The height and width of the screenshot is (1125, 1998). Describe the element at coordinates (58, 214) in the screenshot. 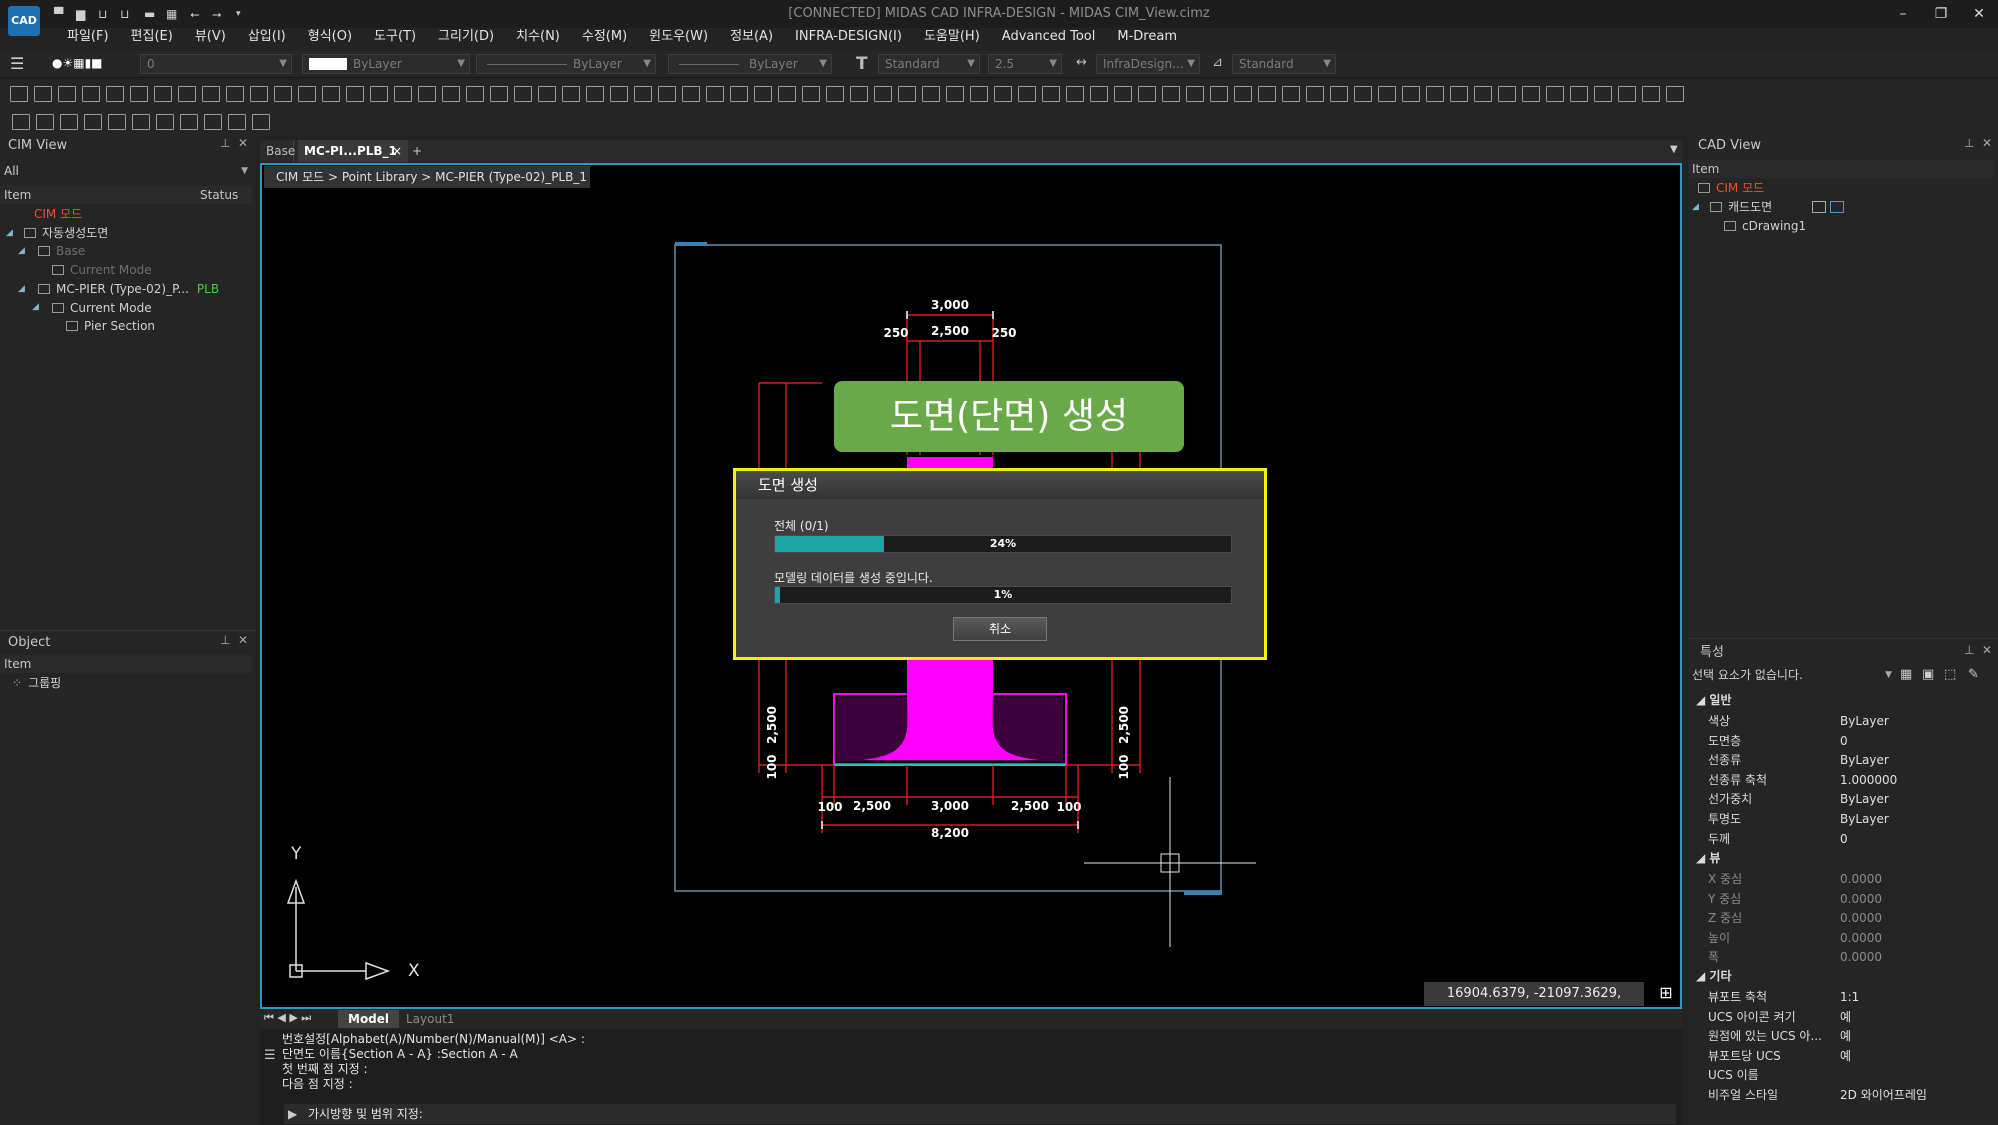

I see `tree-item-cim-mode: CIM 모드` at that location.